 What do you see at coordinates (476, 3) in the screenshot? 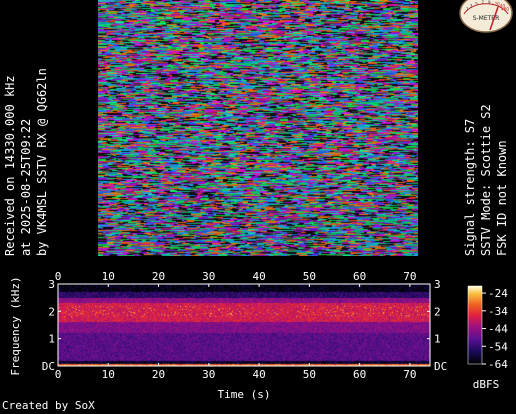
I see `s-meter-scale-number: 5` at bounding box center [476, 3].